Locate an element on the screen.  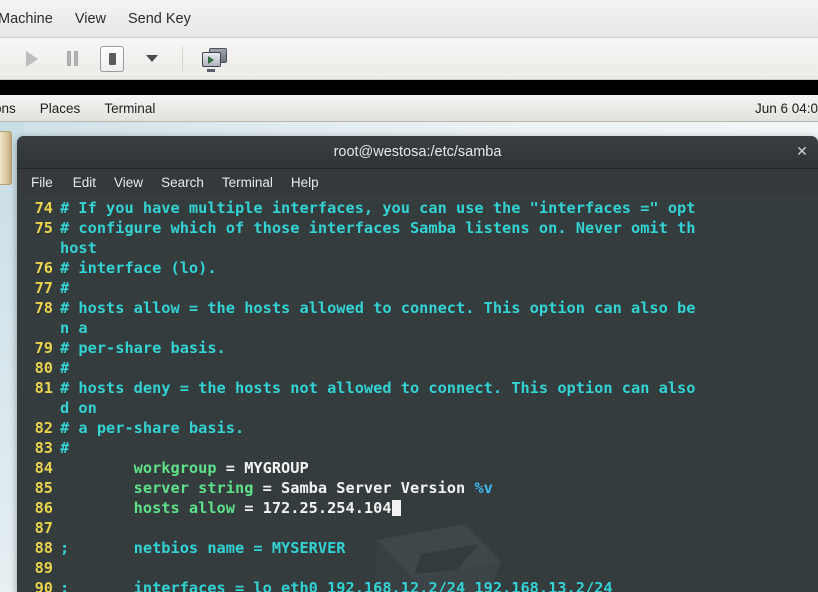
code-span-cmt: d on is located at coordinates (78, 408).